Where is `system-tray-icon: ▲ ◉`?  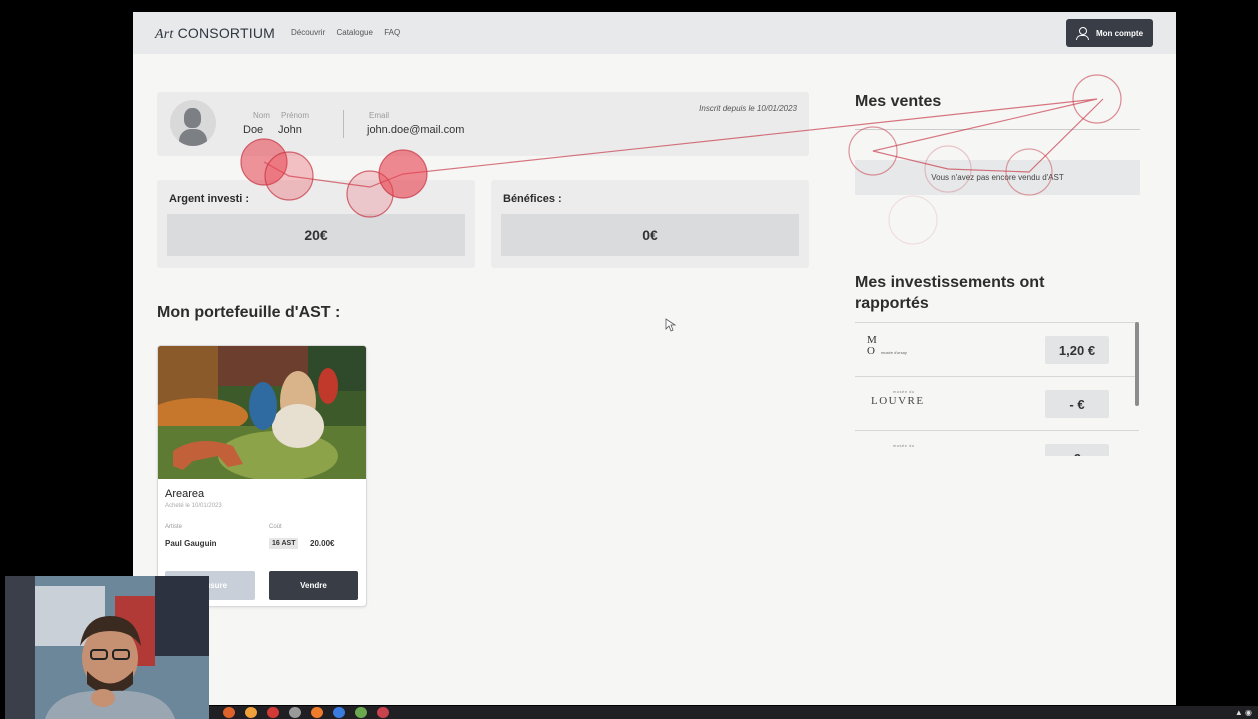 system-tray-icon: ▲ ◉ is located at coordinates (1243, 712).